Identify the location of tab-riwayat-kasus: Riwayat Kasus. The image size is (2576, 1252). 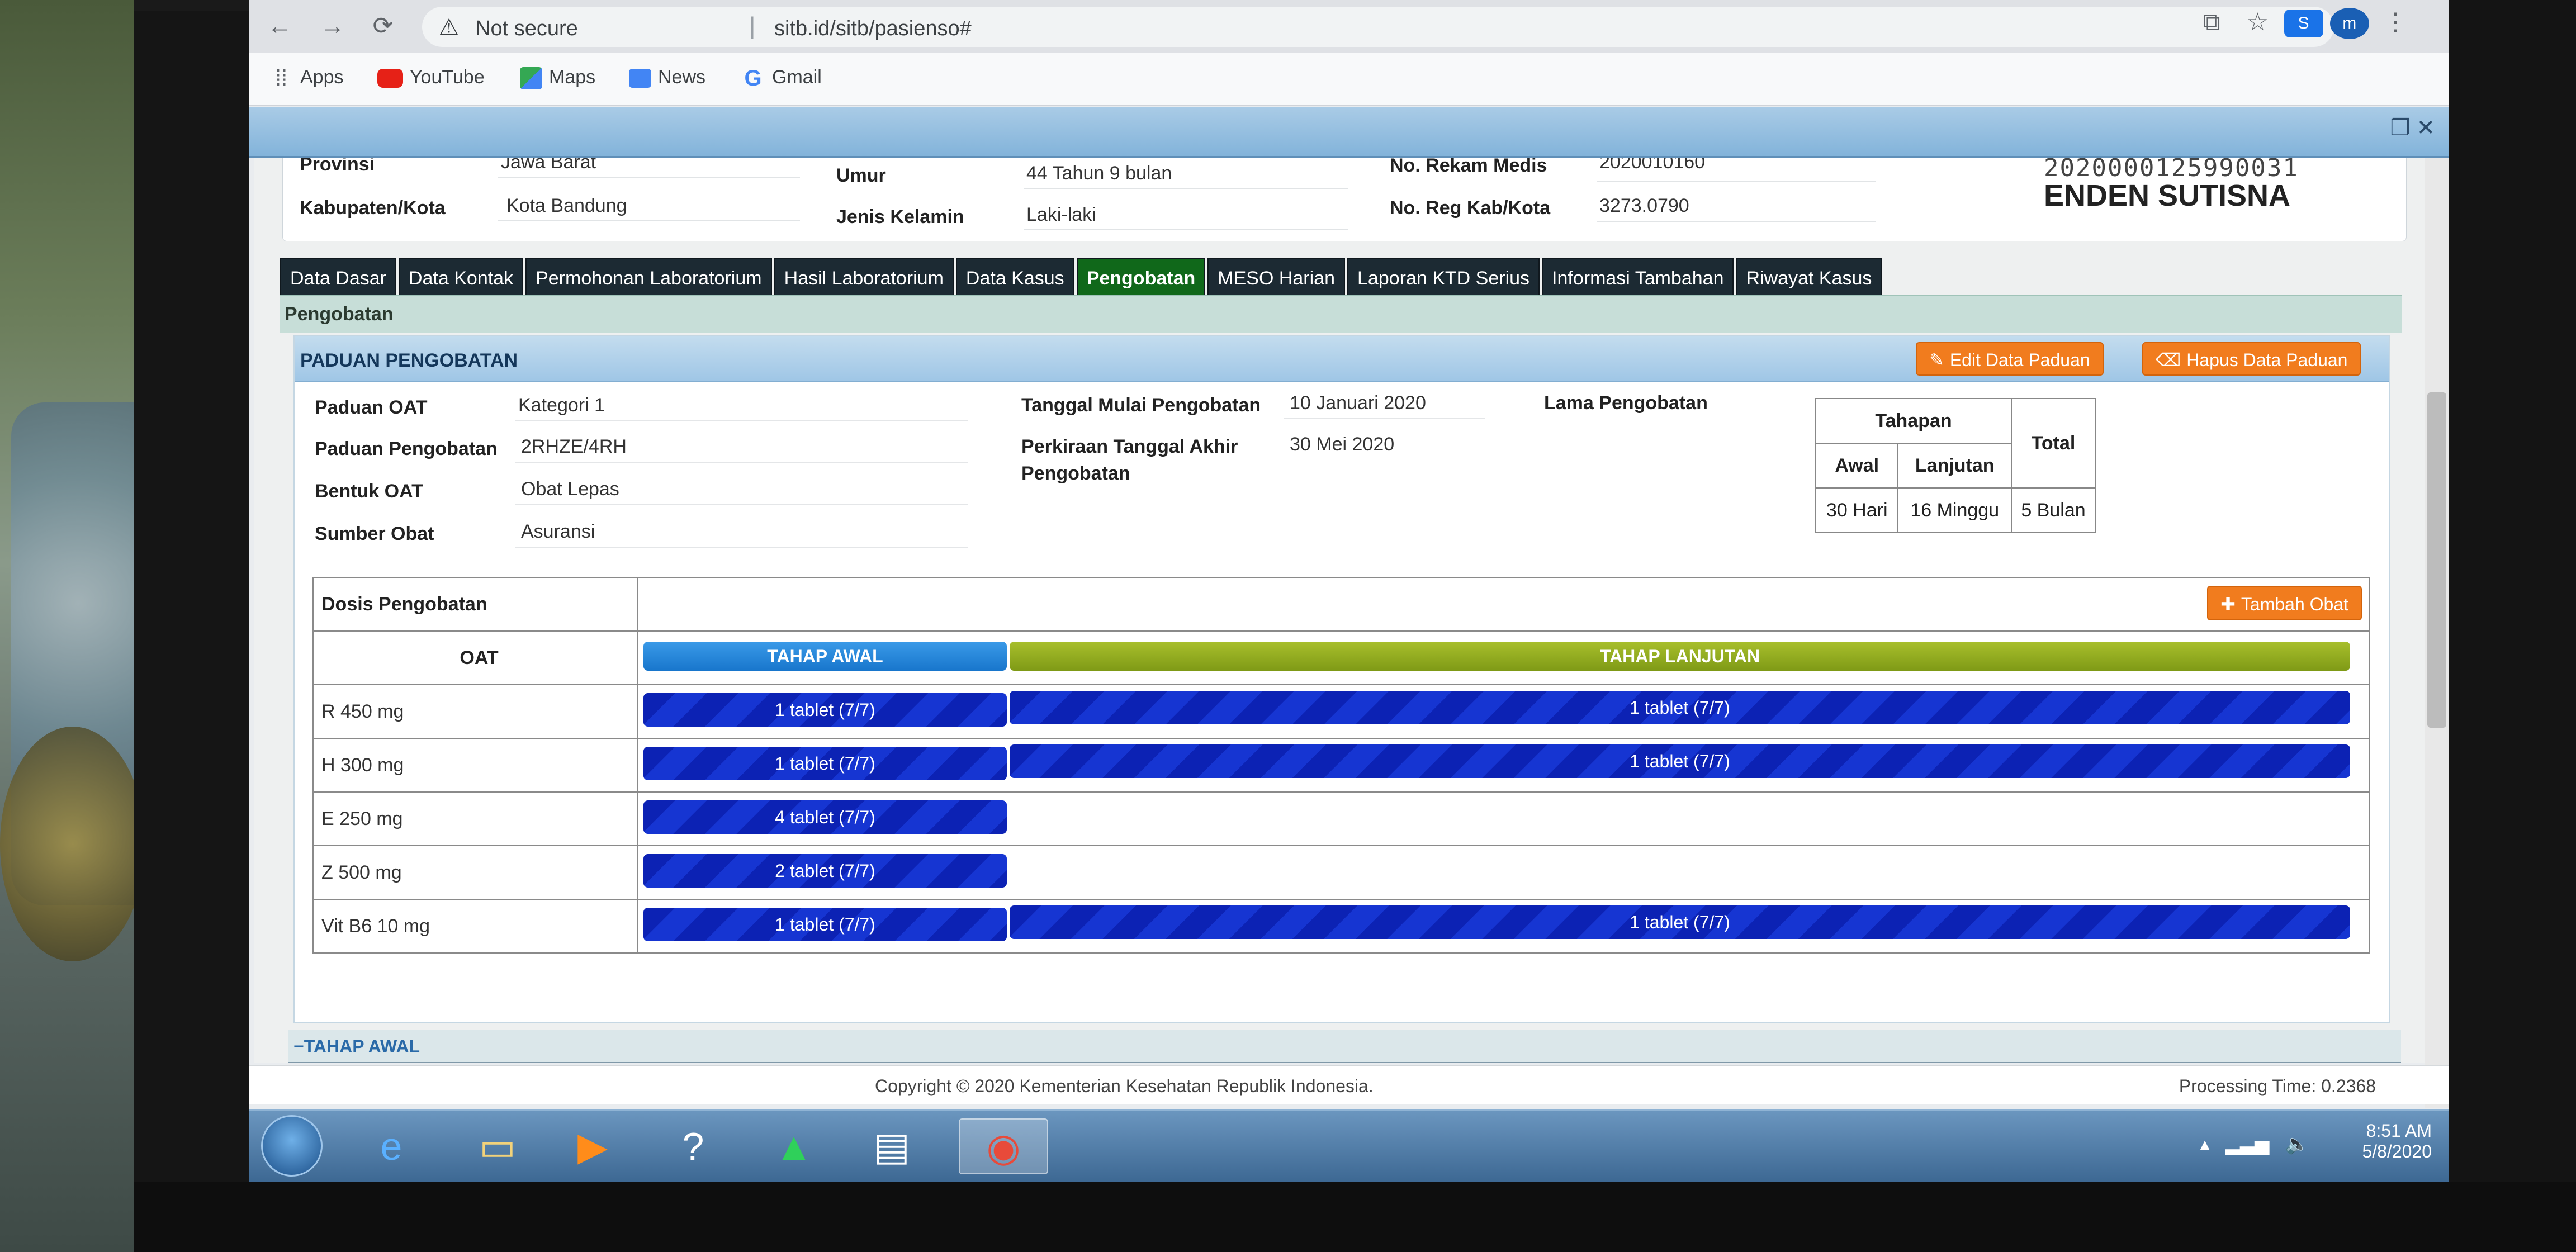
(1809, 277).